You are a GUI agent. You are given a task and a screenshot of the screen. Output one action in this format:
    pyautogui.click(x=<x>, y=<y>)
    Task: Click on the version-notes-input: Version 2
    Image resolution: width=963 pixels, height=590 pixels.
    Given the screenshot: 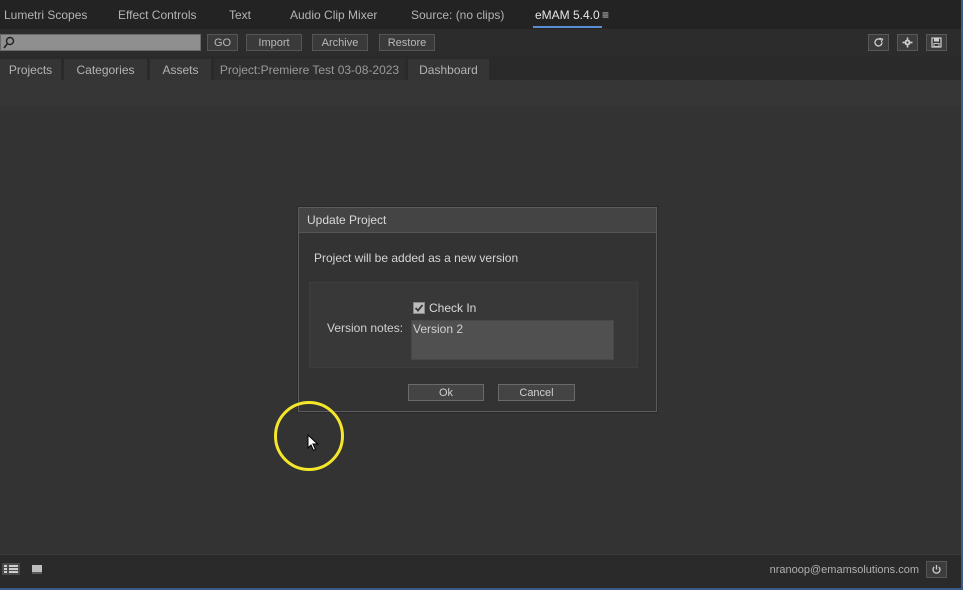 What is the action you would take?
    pyautogui.click(x=512, y=340)
    